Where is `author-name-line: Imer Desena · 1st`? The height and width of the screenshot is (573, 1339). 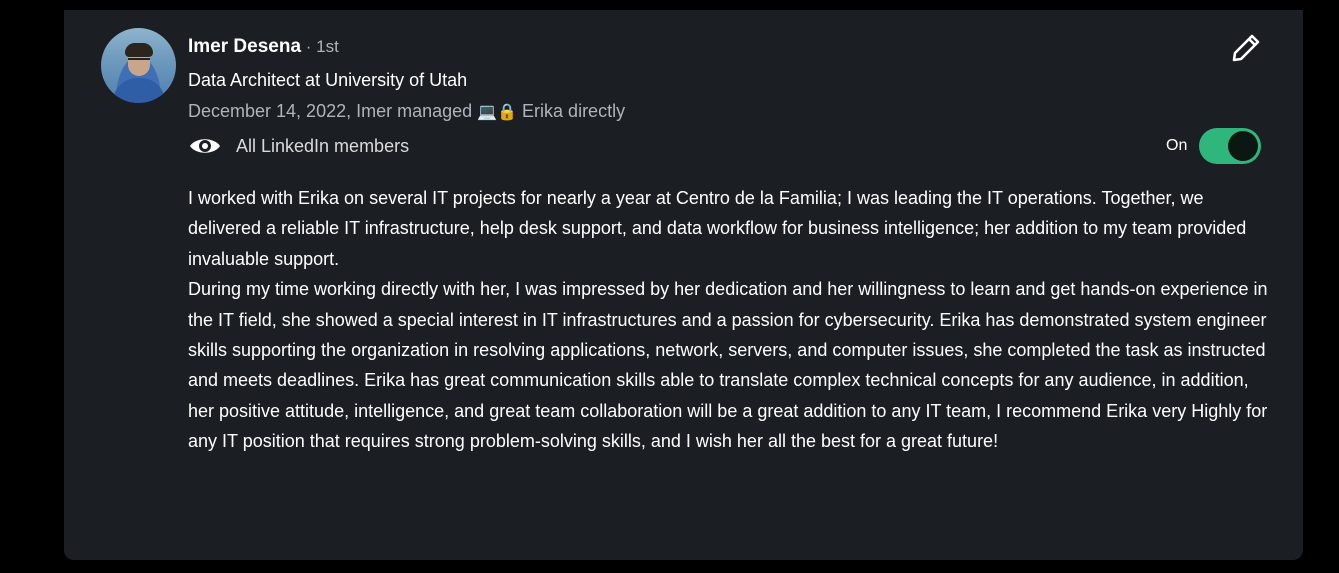
author-name-line: Imer Desena · 1st is located at coordinates (263, 47).